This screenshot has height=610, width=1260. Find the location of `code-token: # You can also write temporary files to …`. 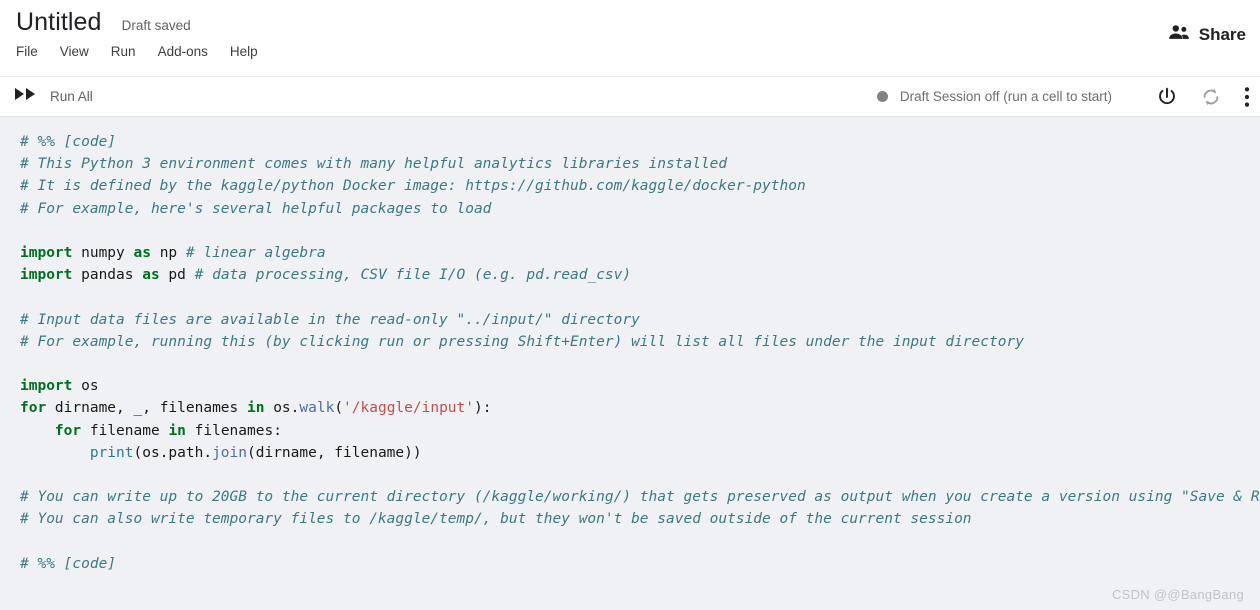

code-token: # You can also write temporary files to … is located at coordinates (496, 519).